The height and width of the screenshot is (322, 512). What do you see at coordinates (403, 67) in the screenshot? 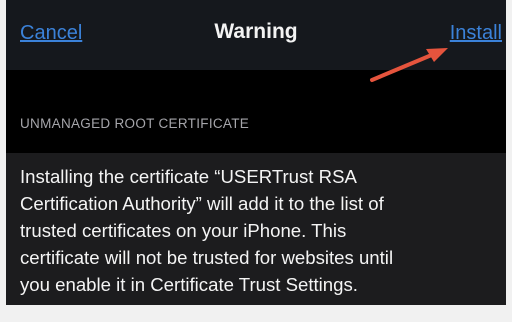
I see `arrow-shaft` at bounding box center [403, 67].